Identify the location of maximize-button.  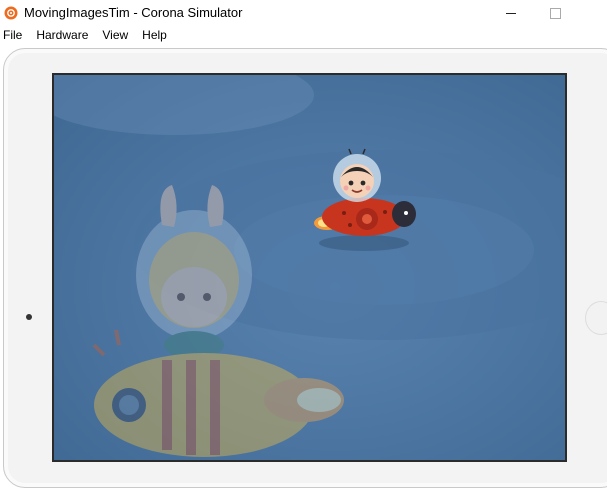
(555, 13).